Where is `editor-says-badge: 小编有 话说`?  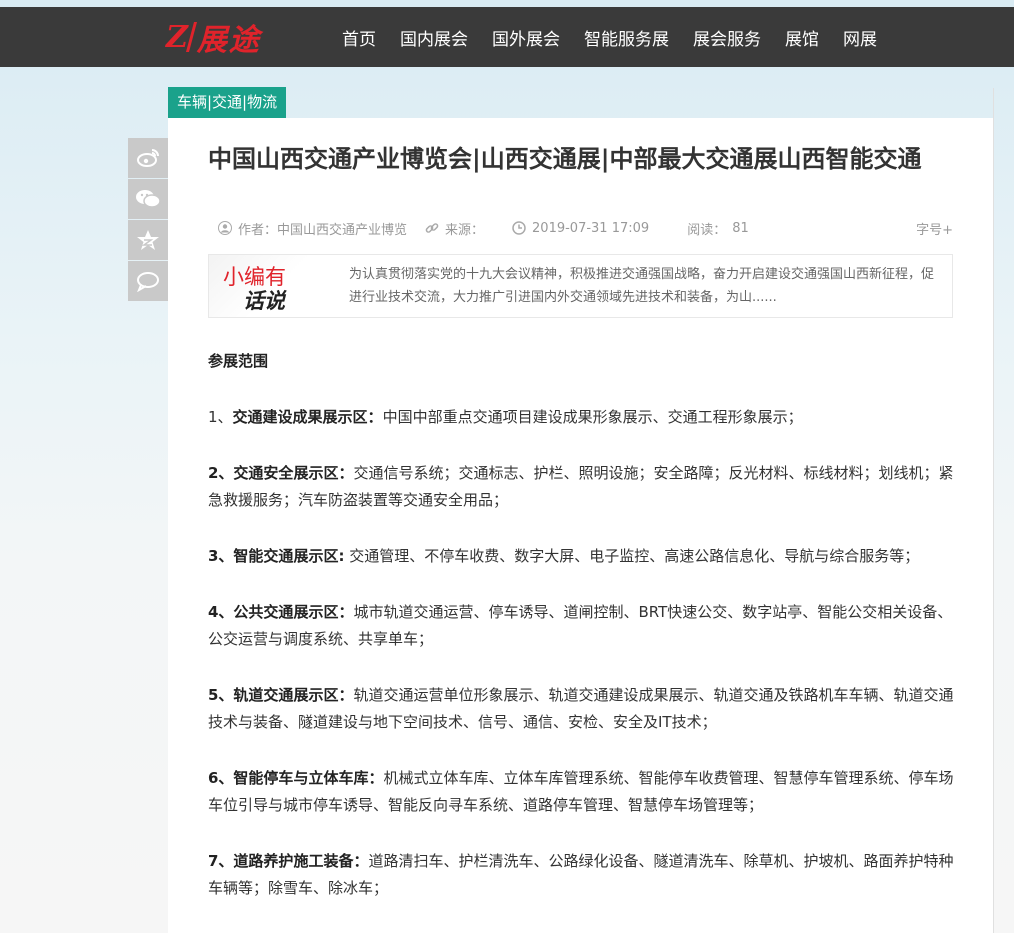 editor-says-badge: 小编有 话说 is located at coordinates (263, 286).